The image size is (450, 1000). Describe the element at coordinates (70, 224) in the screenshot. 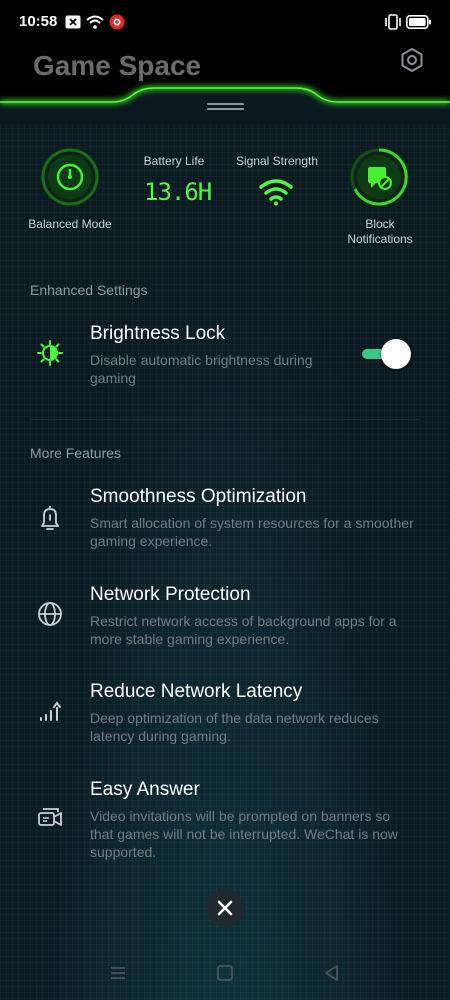

I see `balanced-mode-label: Balanced Mode` at that location.